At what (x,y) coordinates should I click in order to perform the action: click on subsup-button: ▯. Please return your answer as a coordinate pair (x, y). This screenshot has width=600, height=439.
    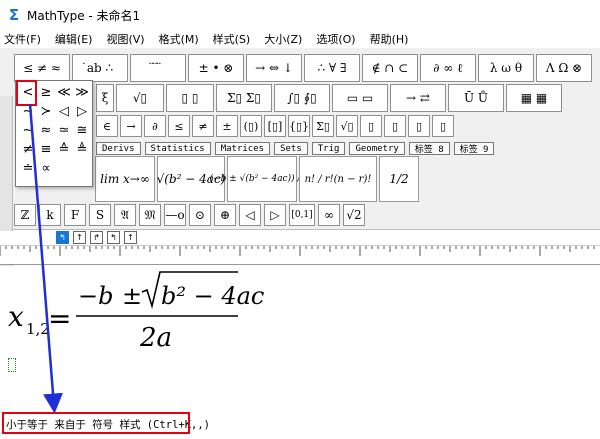
    Looking at the image, I should click on (419, 126).